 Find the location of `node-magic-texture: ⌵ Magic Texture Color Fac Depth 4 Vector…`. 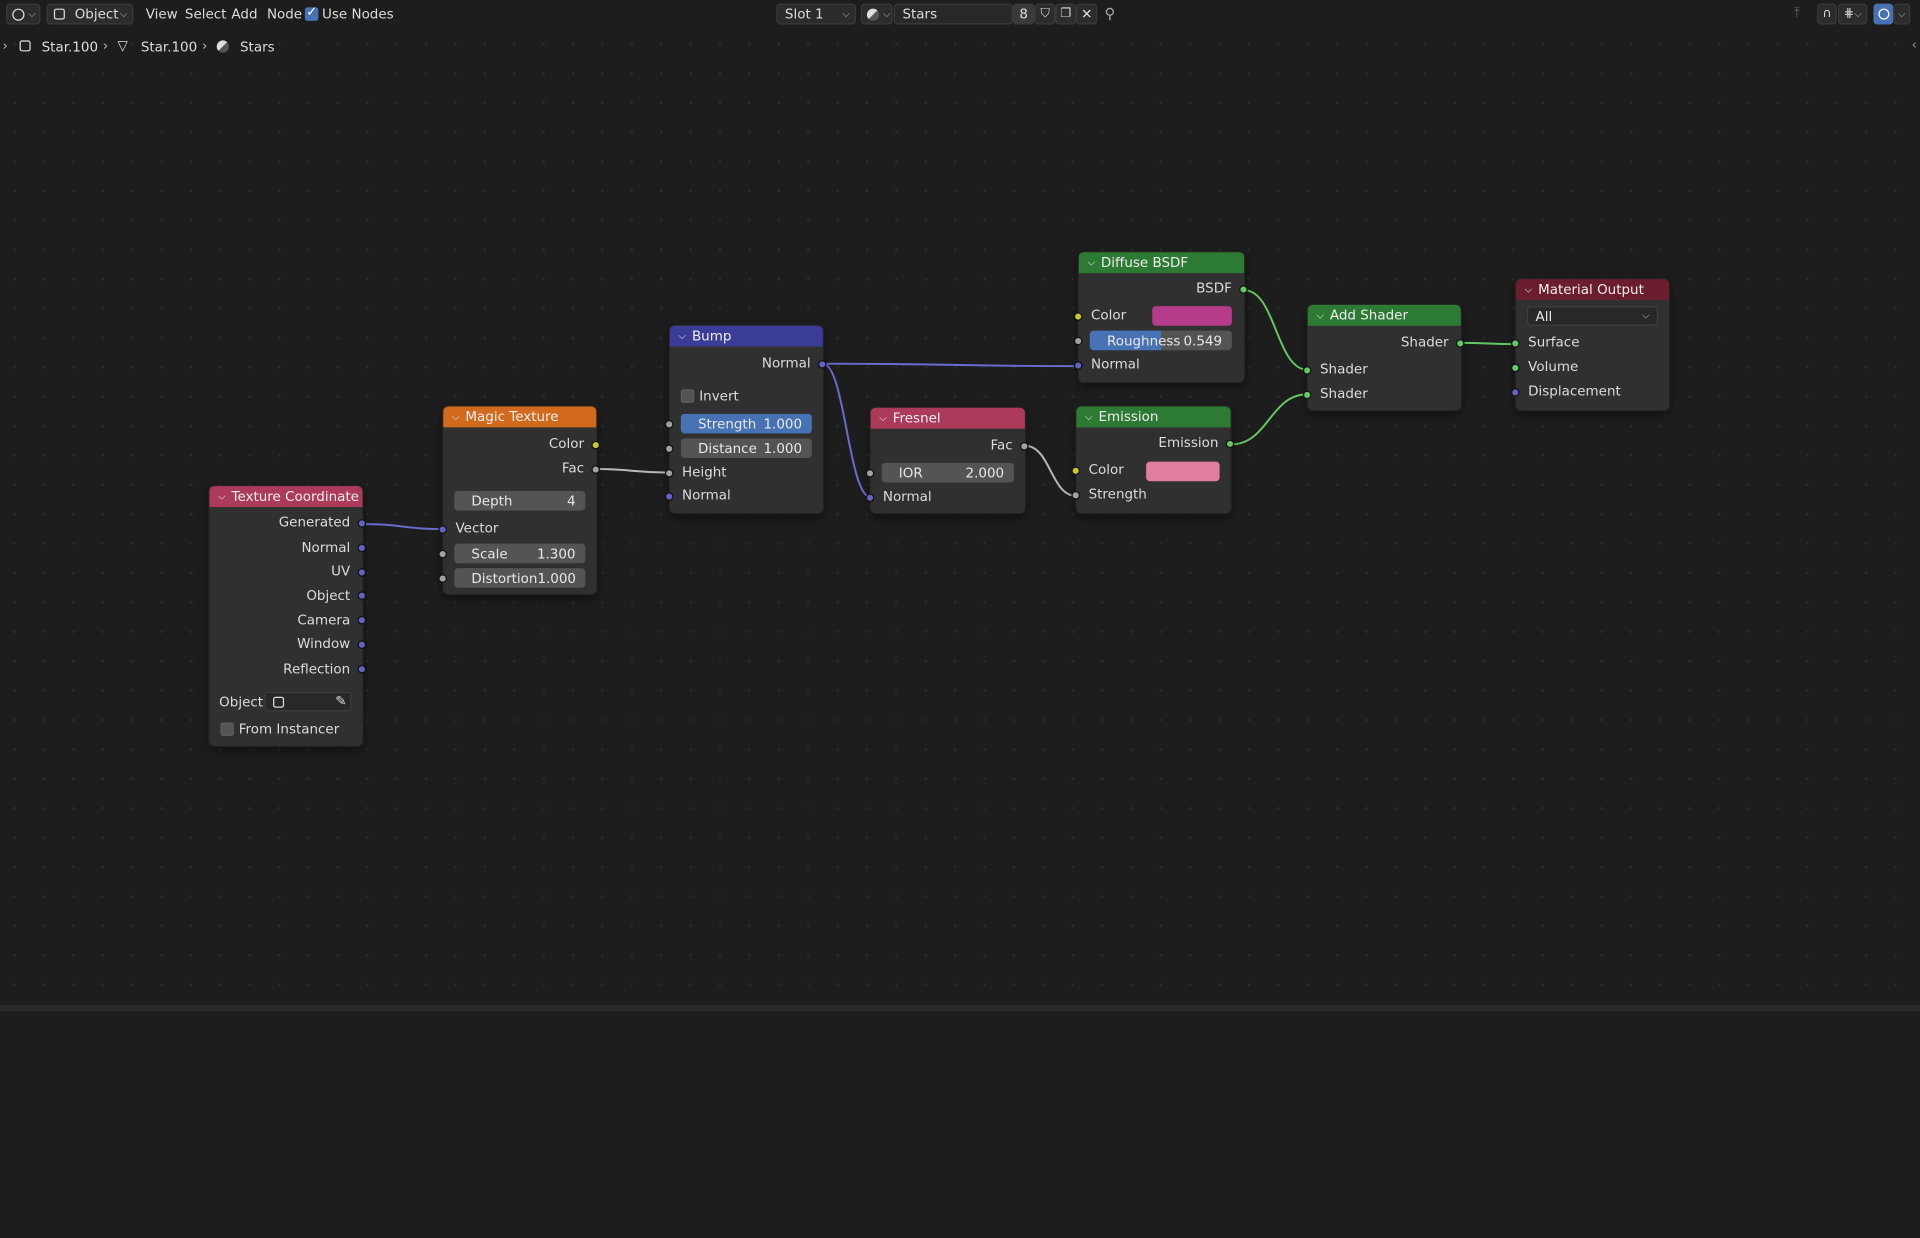

node-magic-texture: ⌵ Magic Texture Color Fac Depth 4 Vector… is located at coordinates (519, 500).